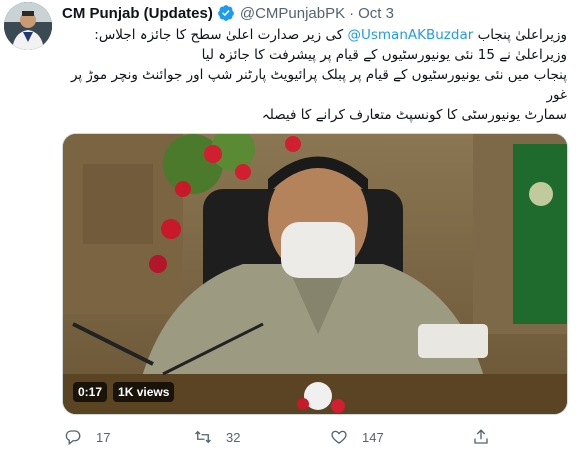 The width and height of the screenshot is (583, 453). I want to click on like-count: 147, so click(373, 437).